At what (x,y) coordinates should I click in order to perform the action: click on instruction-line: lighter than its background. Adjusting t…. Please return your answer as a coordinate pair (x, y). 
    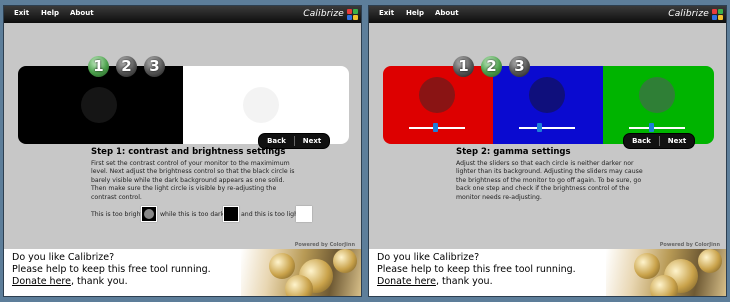
    Looking at the image, I should click on (549, 172).